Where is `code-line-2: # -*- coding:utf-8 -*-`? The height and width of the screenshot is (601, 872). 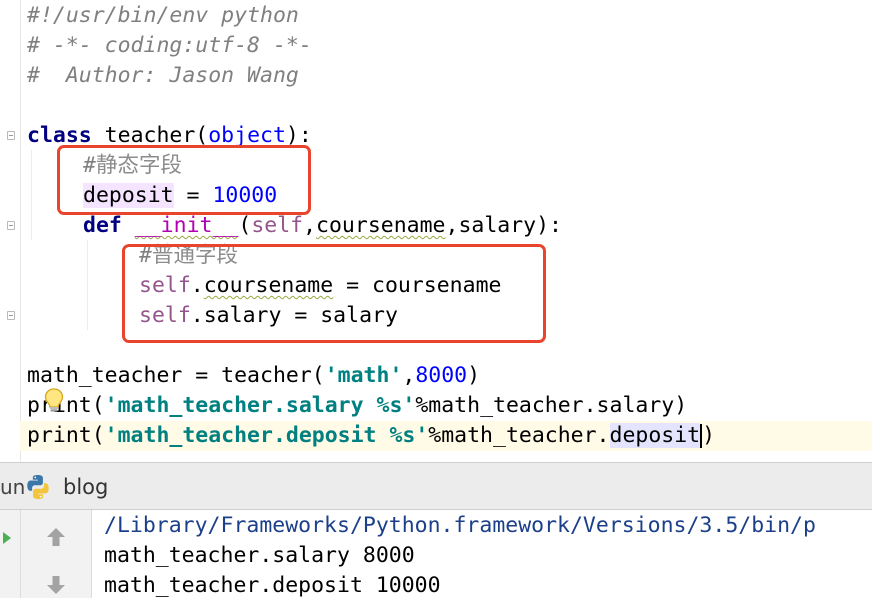 code-line-2: # -*- coding:utf-8 -*- is located at coordinates (169, 46).